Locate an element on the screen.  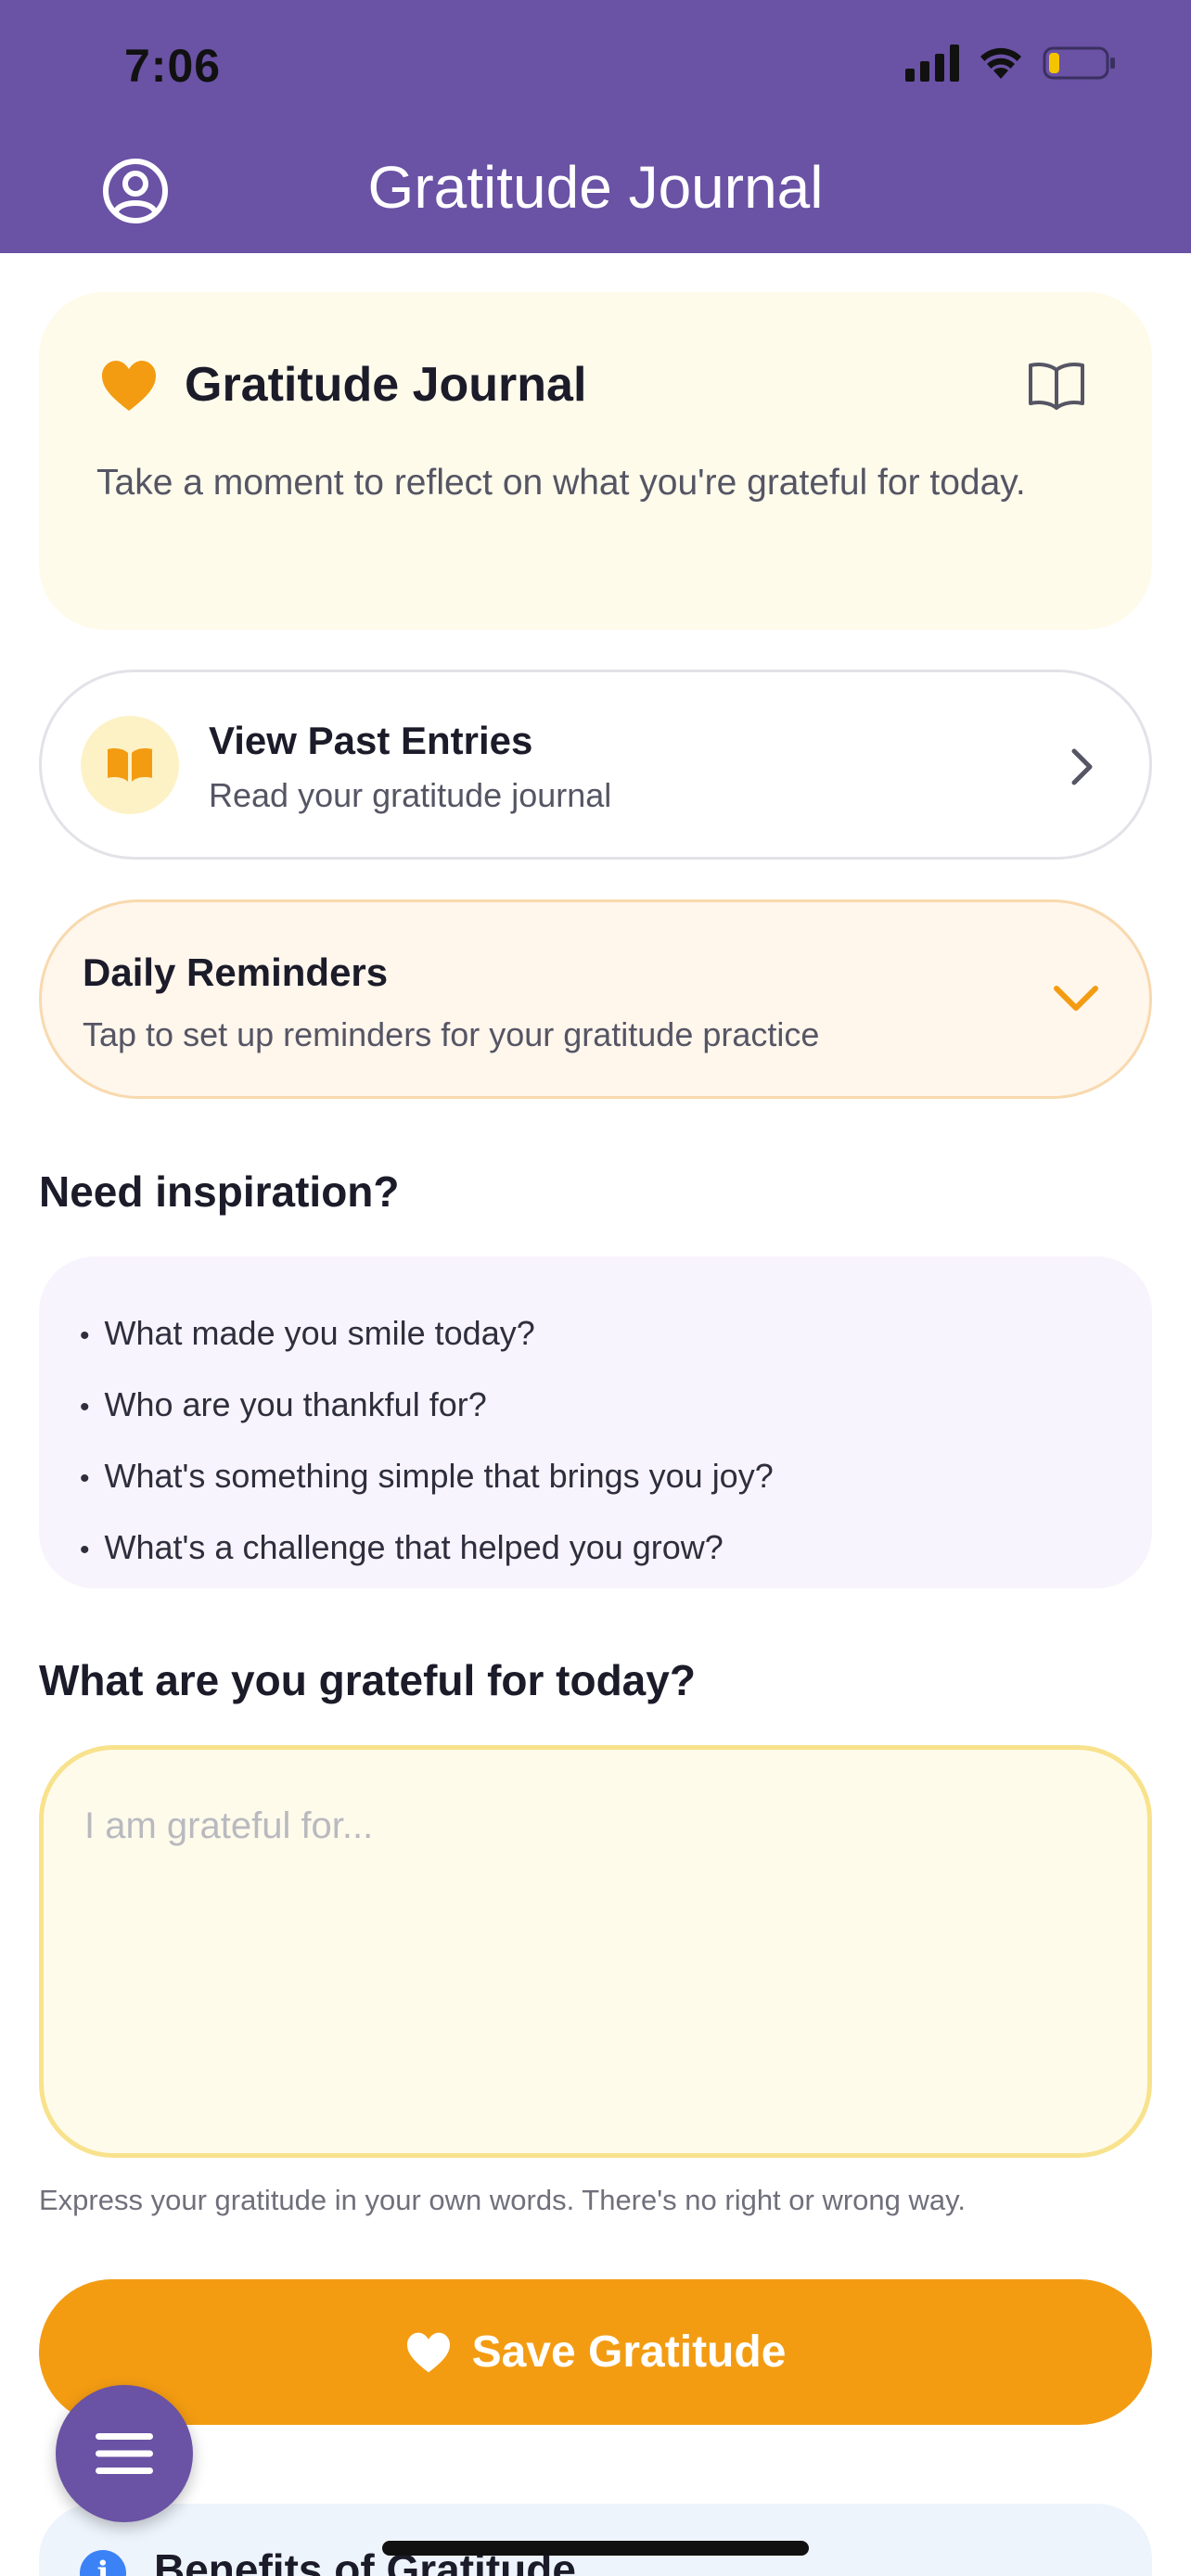
cellular-signal-icon is located at coordinates (932, 64).